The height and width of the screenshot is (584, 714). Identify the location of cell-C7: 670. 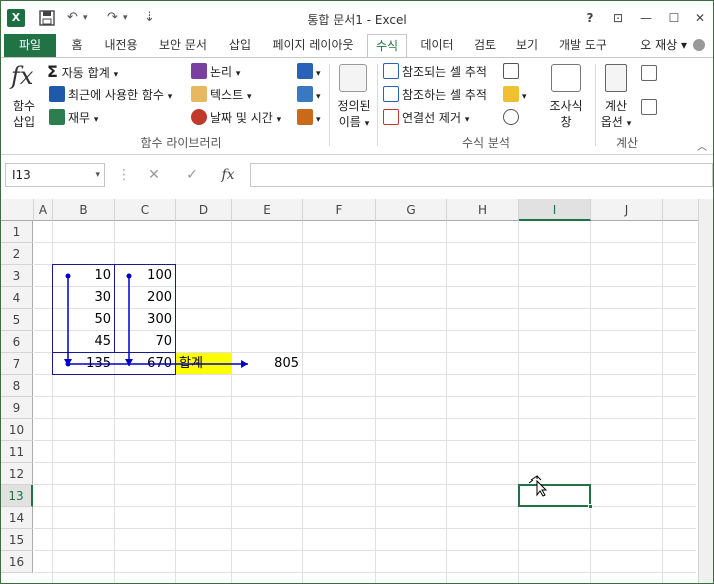
(145, 363).